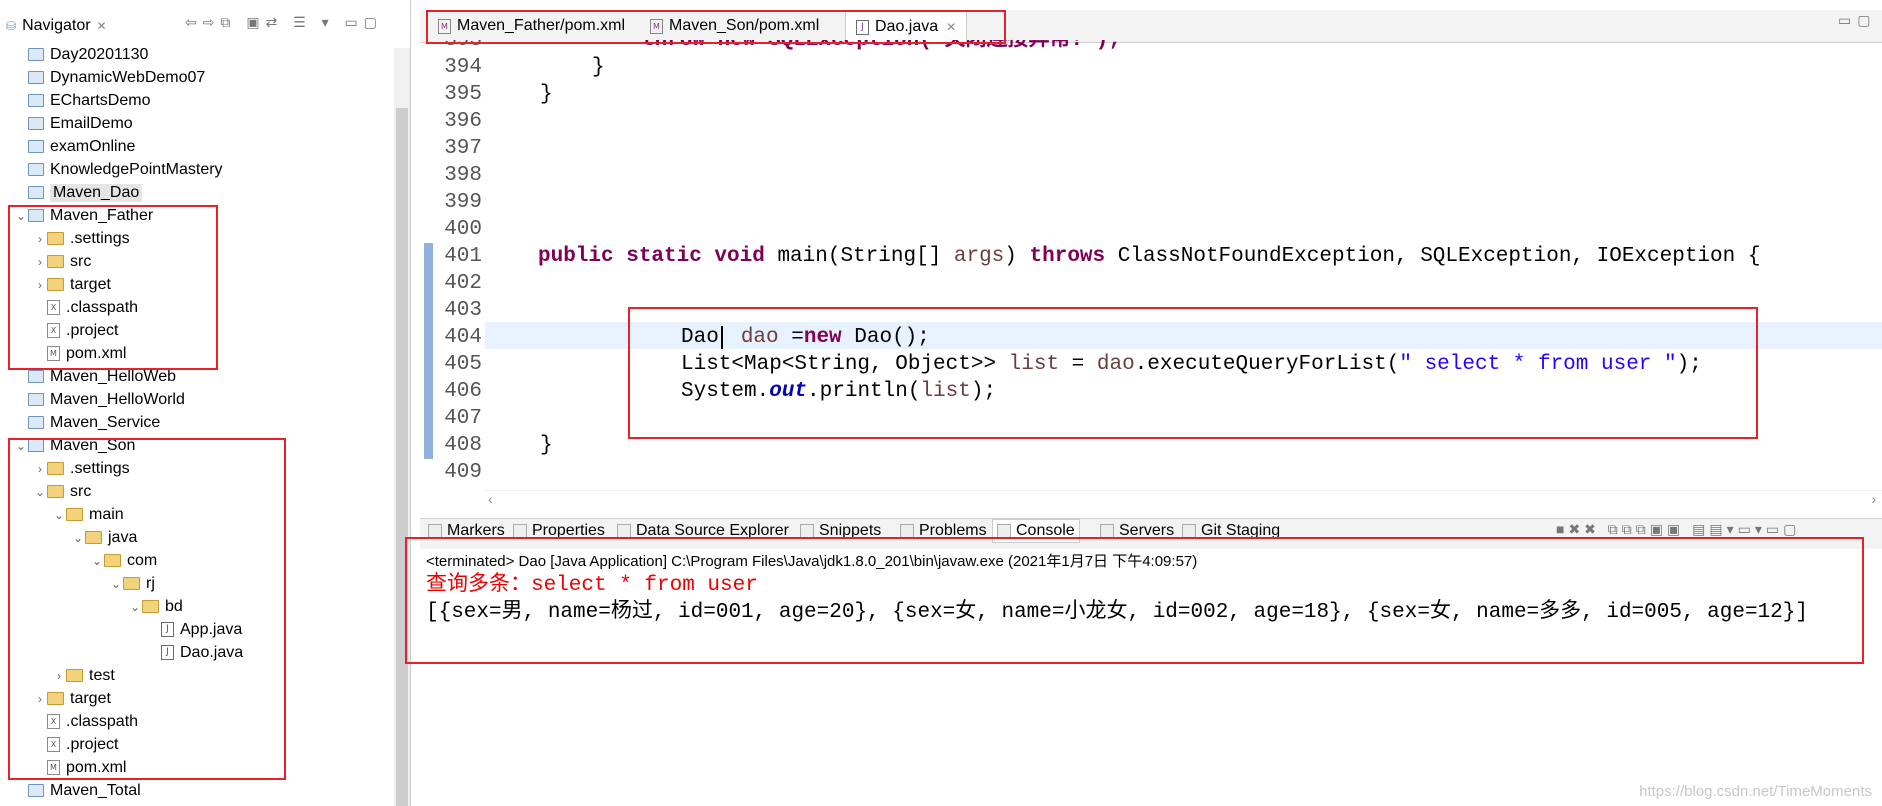 This screenshot has height=806, width=1882. What do you see at coordinates (463, 337) in the screenshot?
I see `line-number: 404` at bounding box center [463, 337].